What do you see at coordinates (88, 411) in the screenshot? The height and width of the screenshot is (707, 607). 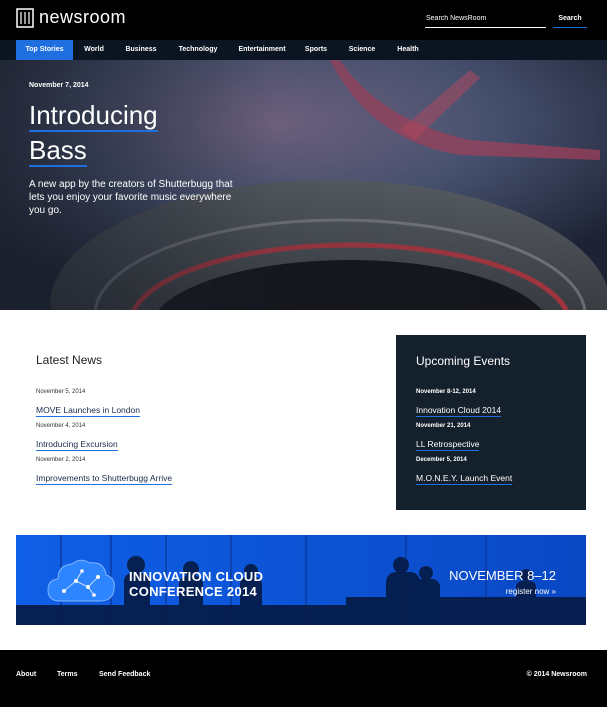 I see `news-link: MOVE Launches in London` at bounding box center [88, 411].